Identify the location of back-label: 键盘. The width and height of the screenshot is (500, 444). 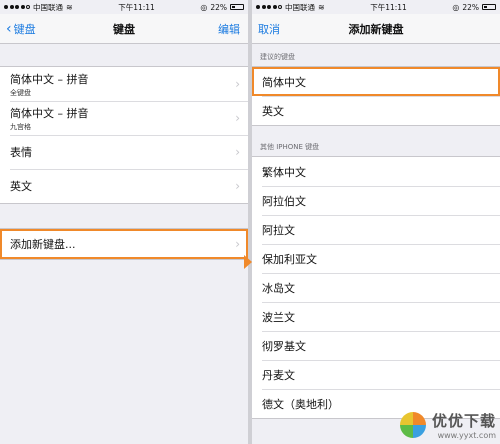
(24, 29).